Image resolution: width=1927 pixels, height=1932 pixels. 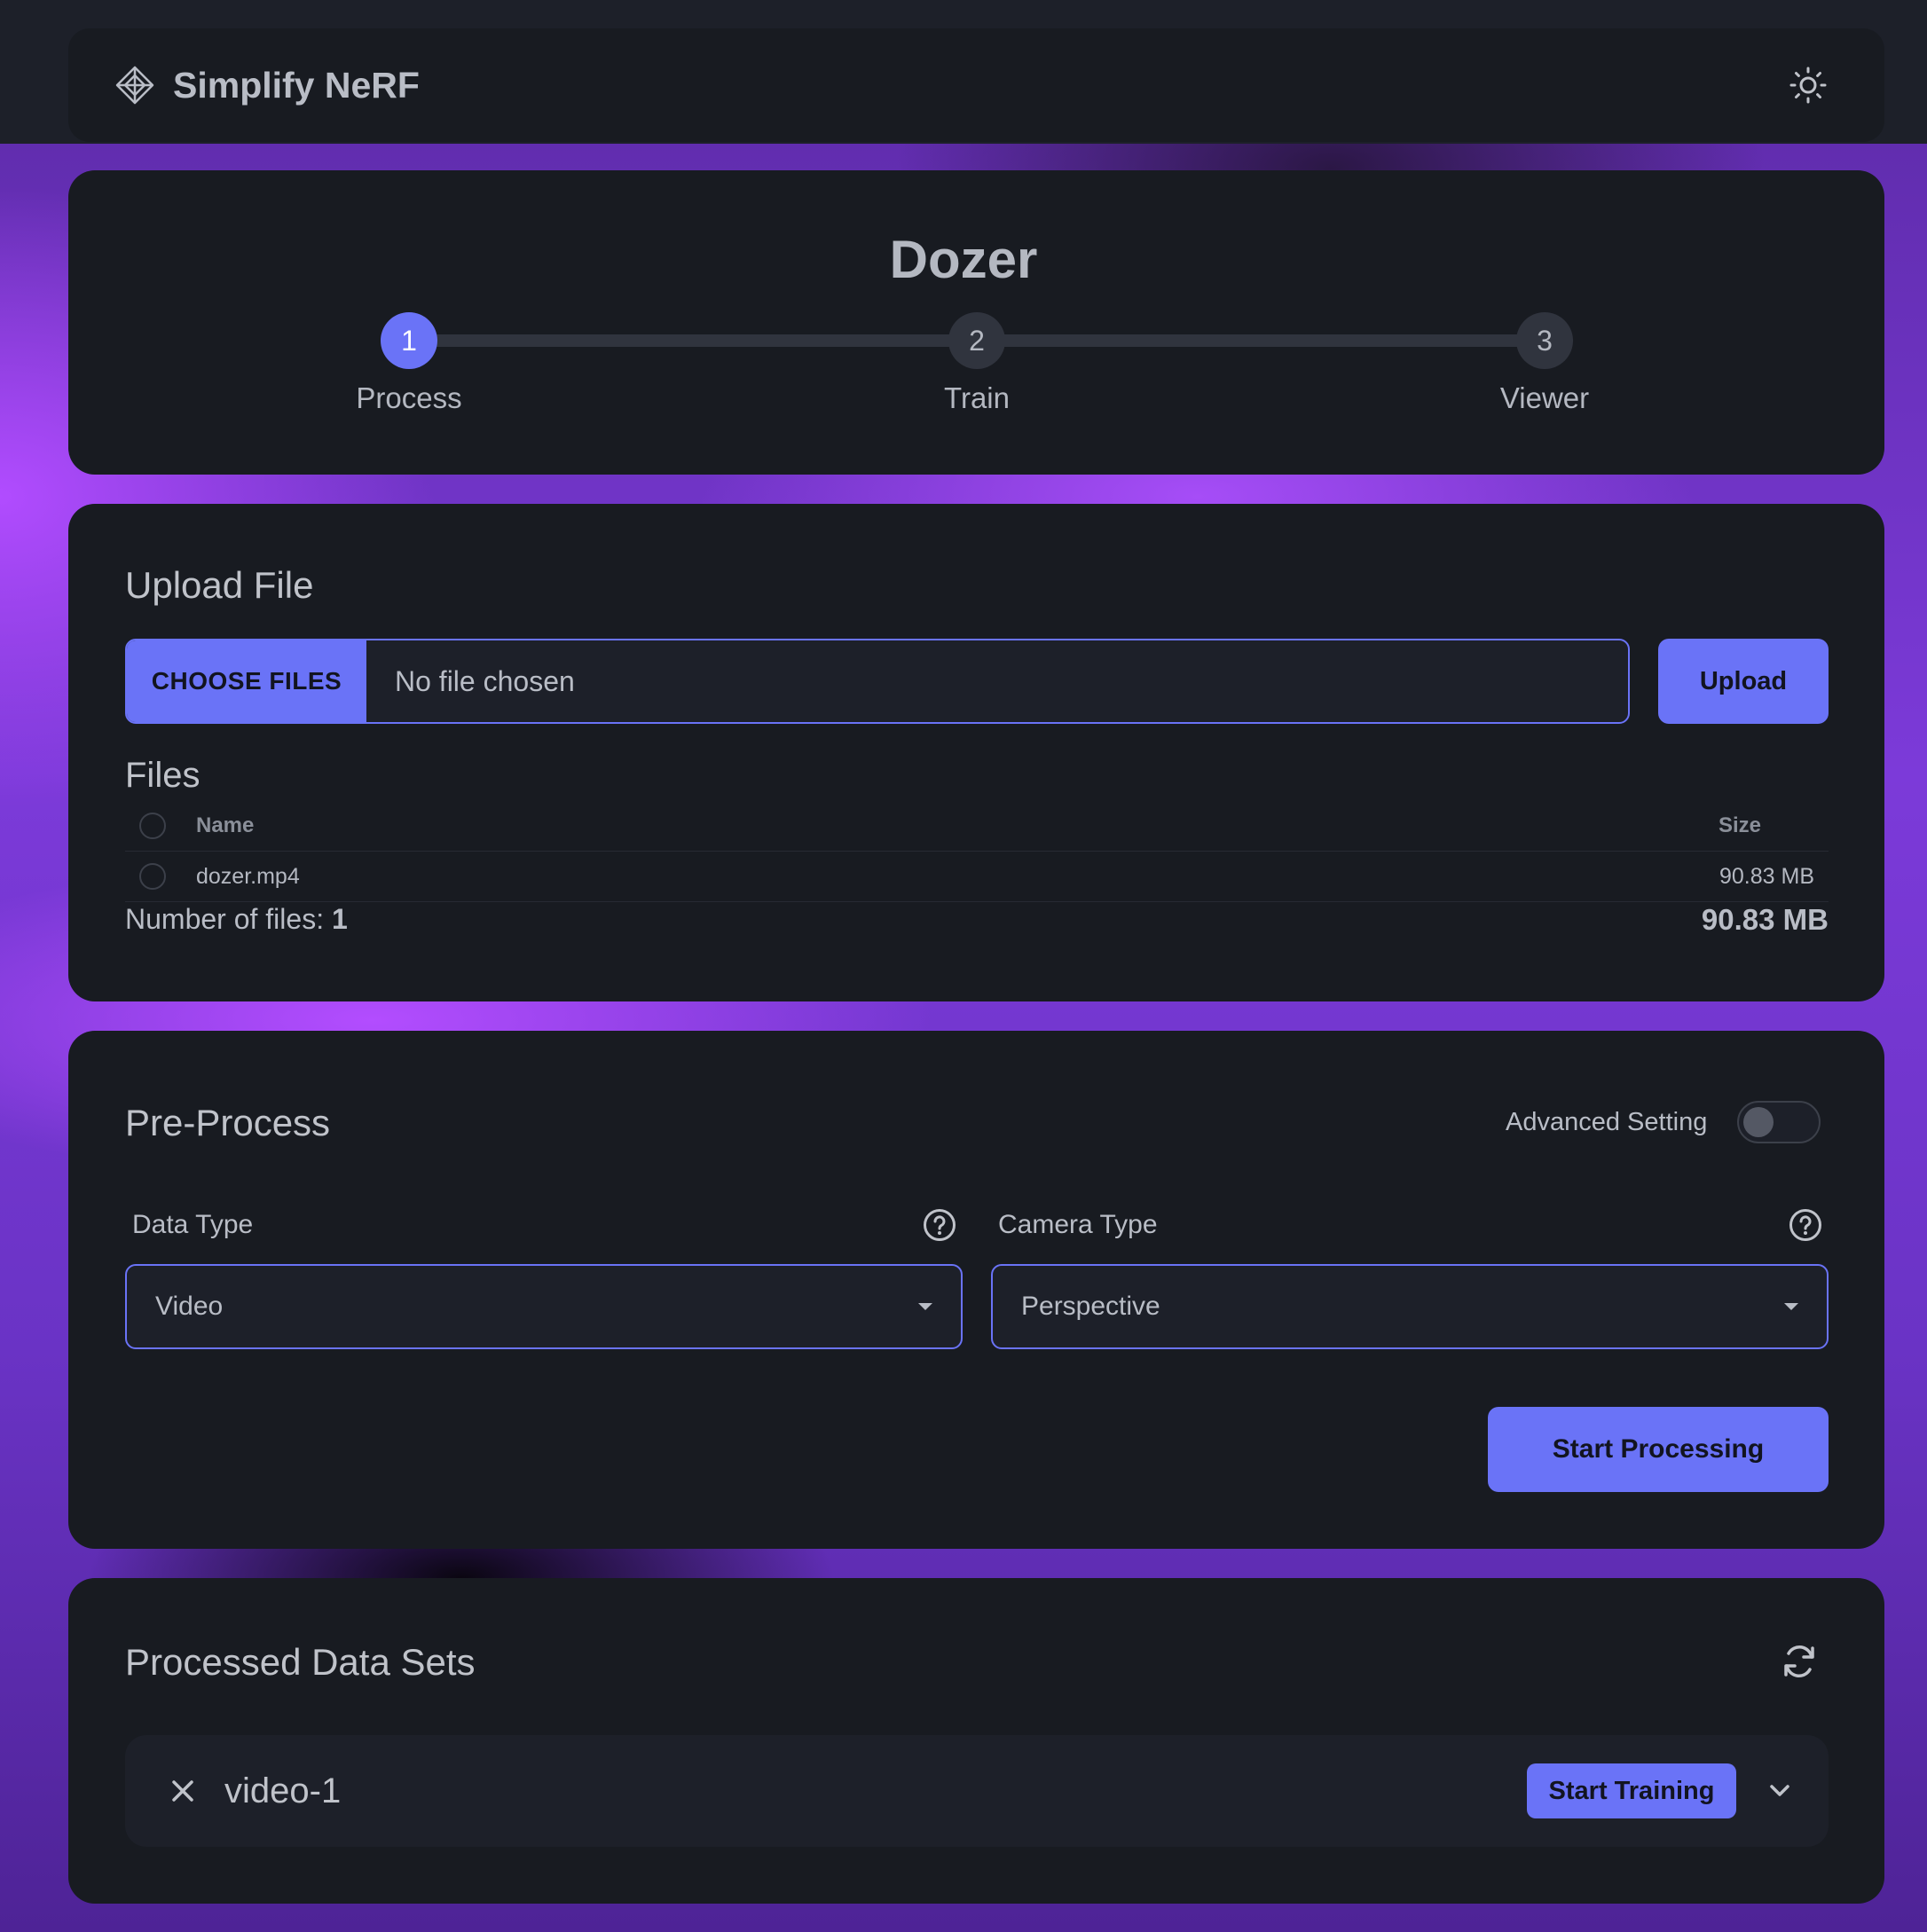 What do you see at coordinates (219, 585) in the screenshot?
I see `upload-title: Upload File` at bounding box center [219, 585].